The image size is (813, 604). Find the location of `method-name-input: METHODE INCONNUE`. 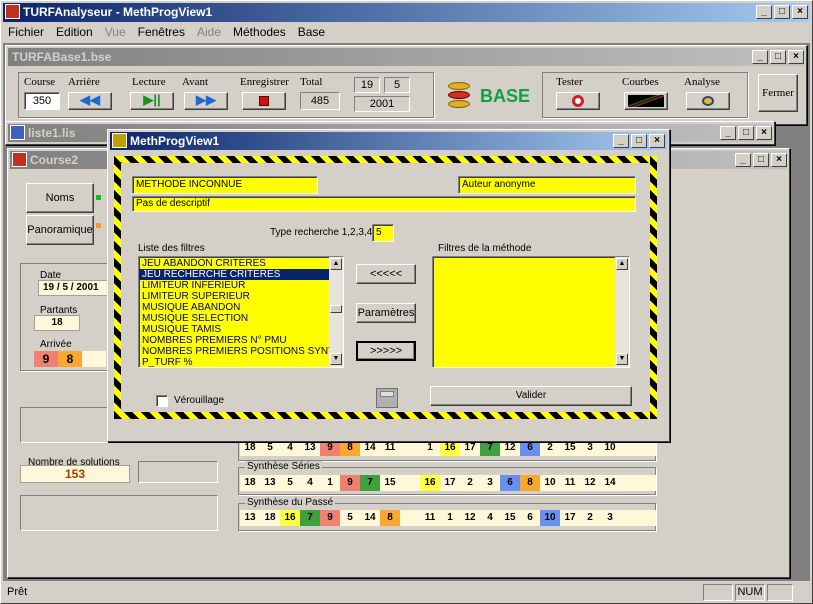

method-name-input: METHODE INCONNUE is located at coordinates (225, 185).